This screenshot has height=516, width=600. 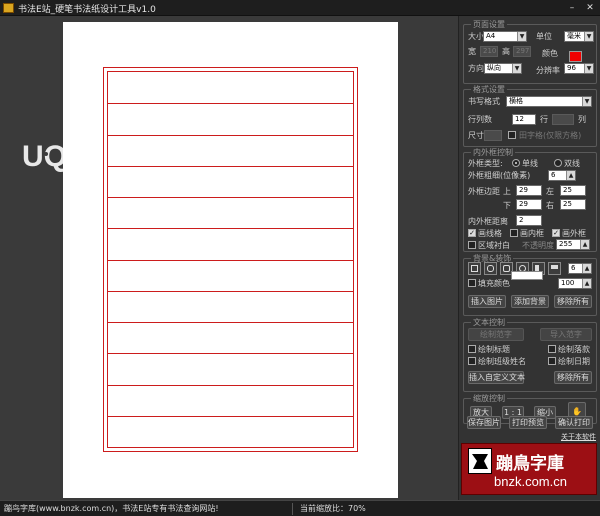 What do you see at coordinates (480, 119) in the screenshot?
I see `rows-cols-label: 行列数` at bounding box center [480, 119].